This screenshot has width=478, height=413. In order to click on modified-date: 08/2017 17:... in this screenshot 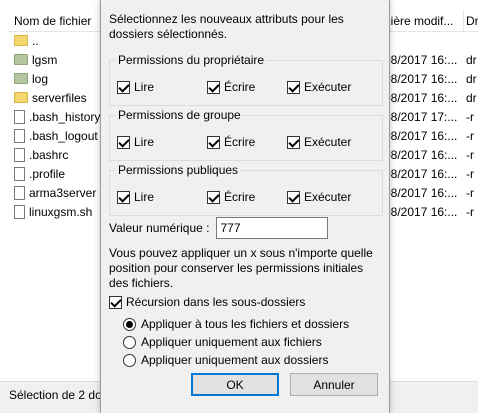, I will do `click(421, 117)`.